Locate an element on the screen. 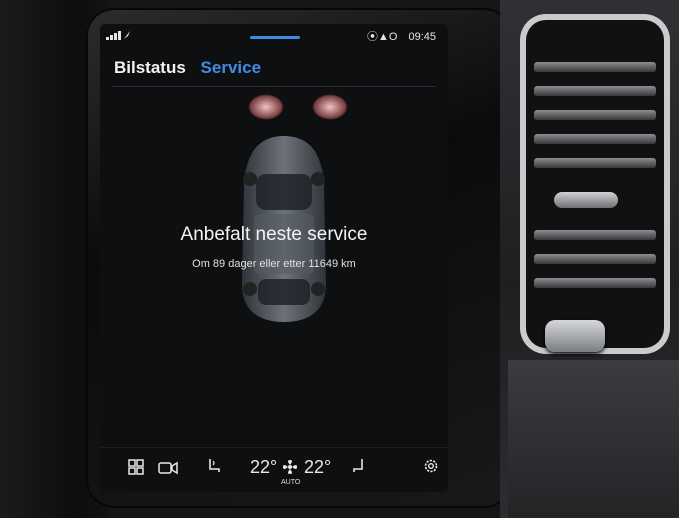 The image size is (679, 518). fan-icon is located at coordinates (290, 468).